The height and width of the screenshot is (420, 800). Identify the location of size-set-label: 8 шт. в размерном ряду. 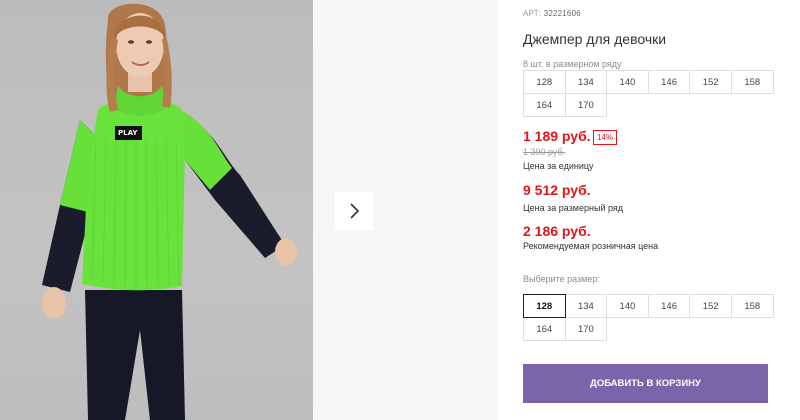
(572, 64).